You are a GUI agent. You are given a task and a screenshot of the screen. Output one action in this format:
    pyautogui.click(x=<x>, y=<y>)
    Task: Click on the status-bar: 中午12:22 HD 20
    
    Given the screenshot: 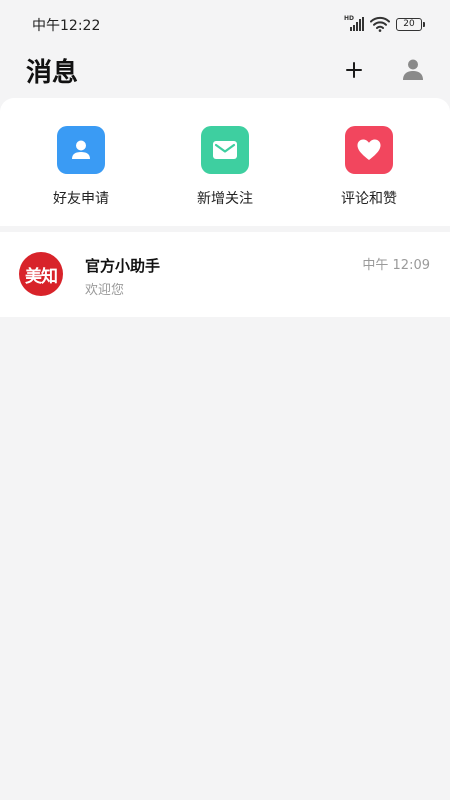 What is the action you would take?
    pyautogui.click(x=225, y=24)
    